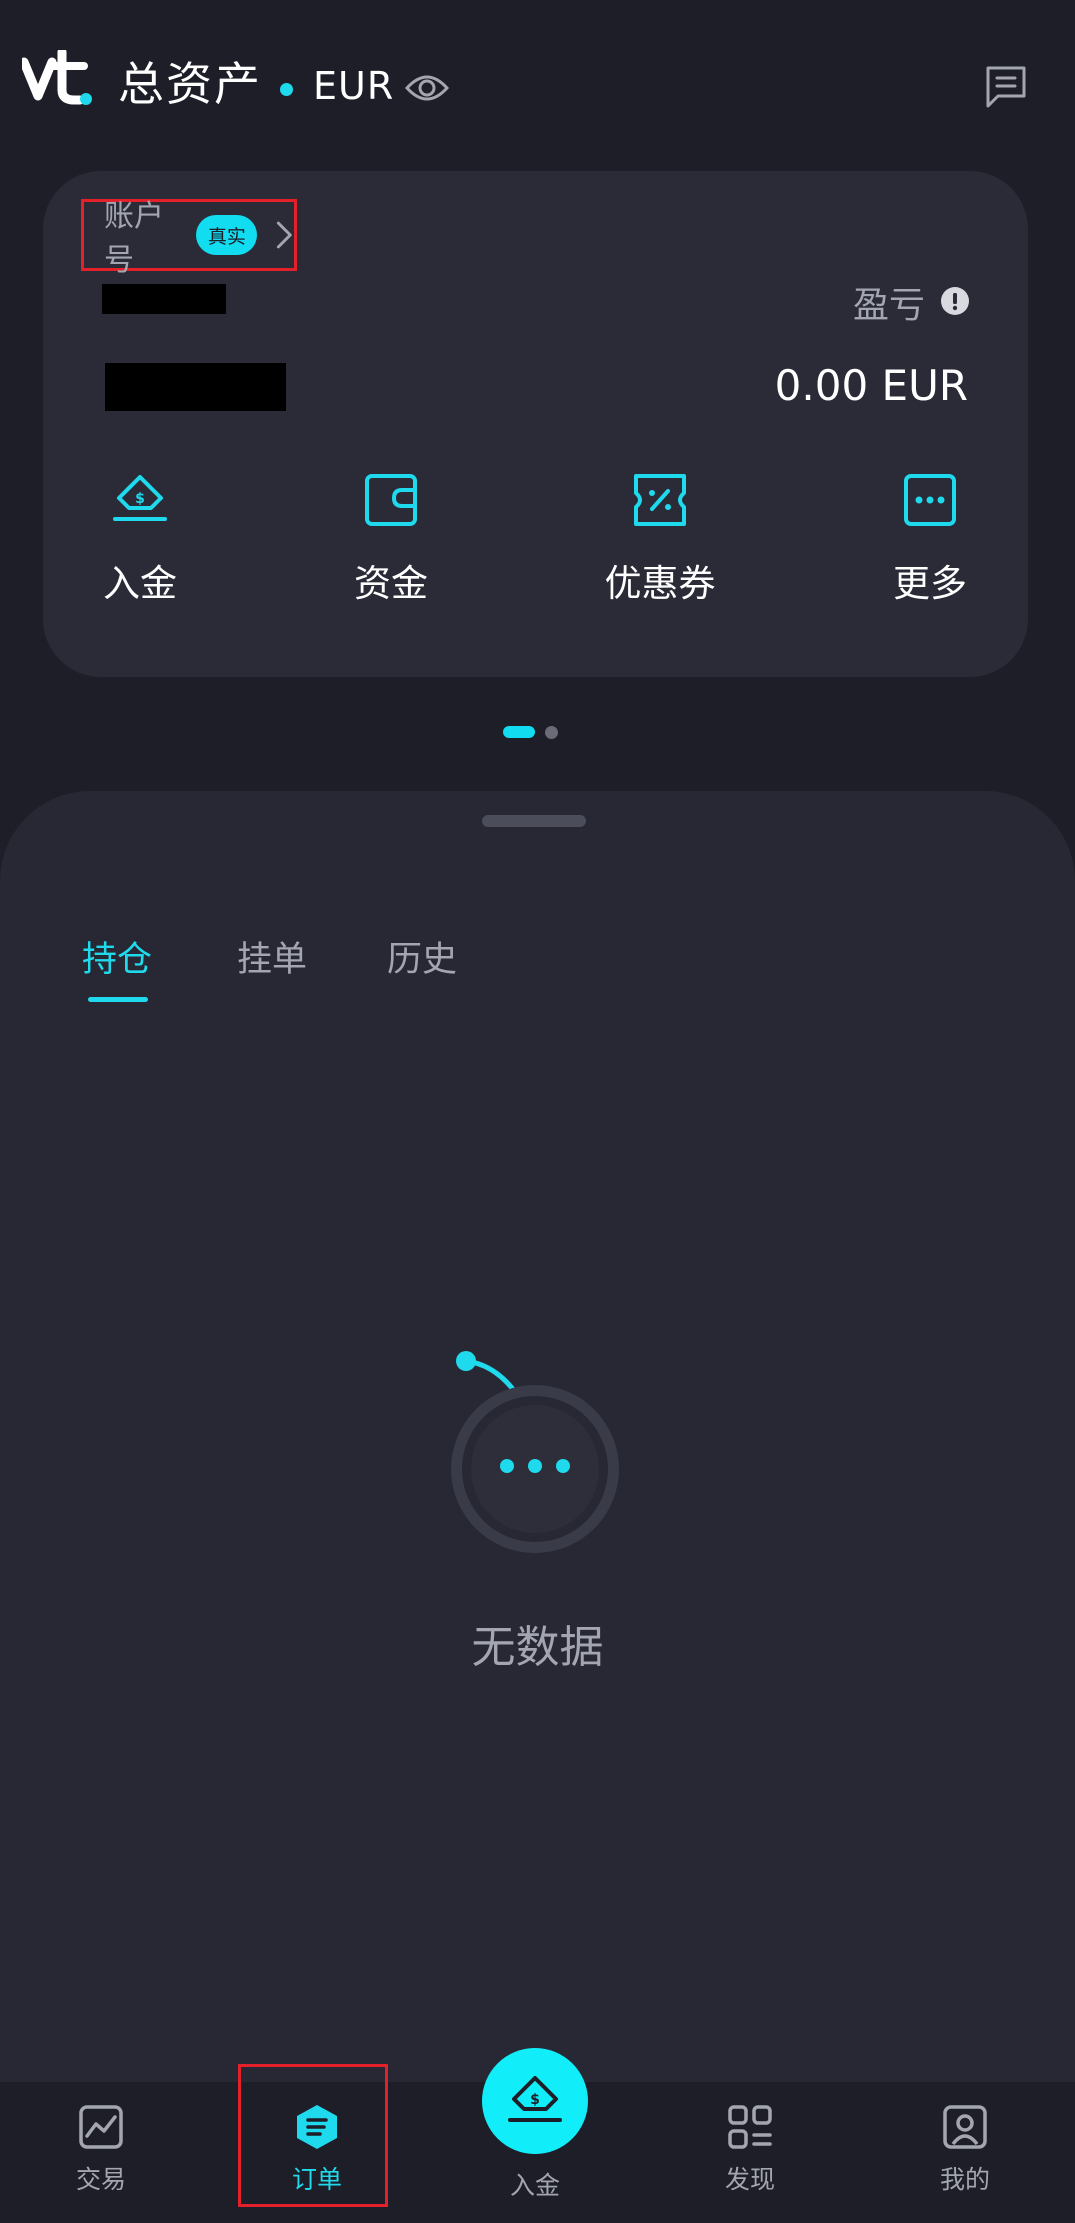 The height and width of the screenshot is (2223, 1075). What do you see at coordinates (537, 976) in the screenshot?
I see `order-tabs: 持仓 挂单 历史` at bounding box center [537, 976].